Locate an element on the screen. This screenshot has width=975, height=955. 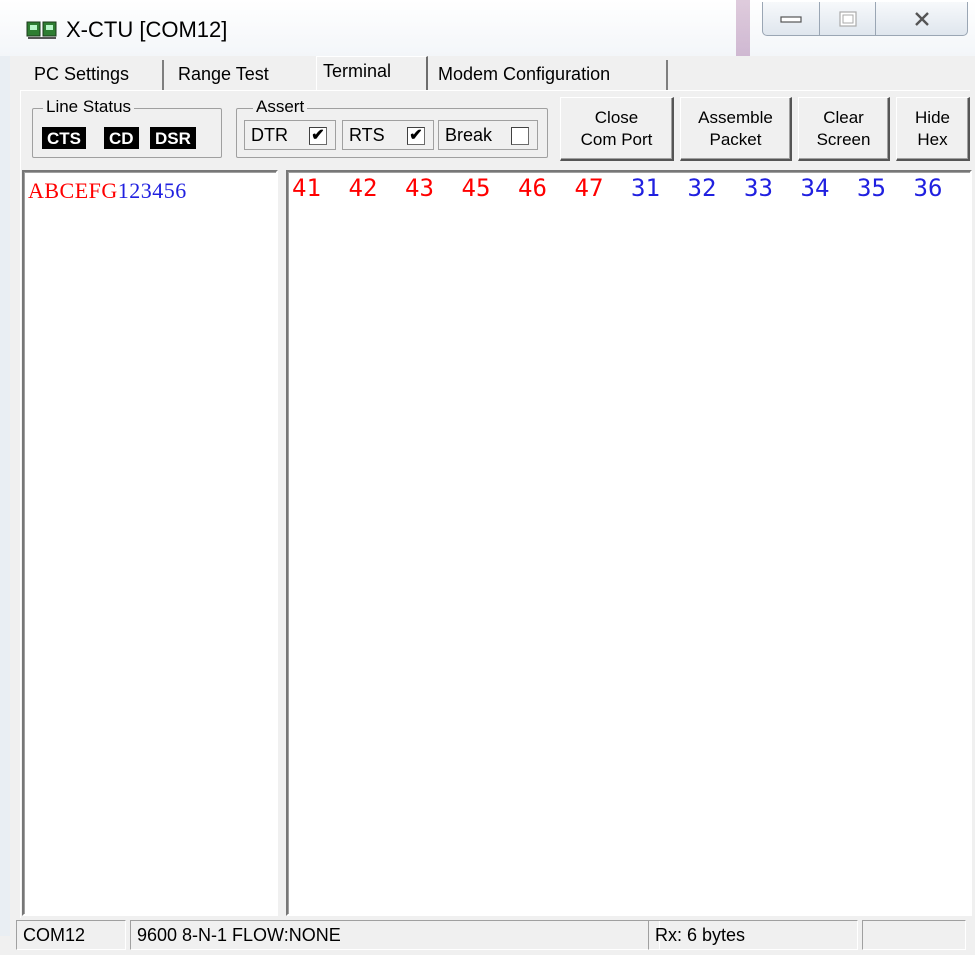
status-port: COM12 is located at coordinates (71, 935).